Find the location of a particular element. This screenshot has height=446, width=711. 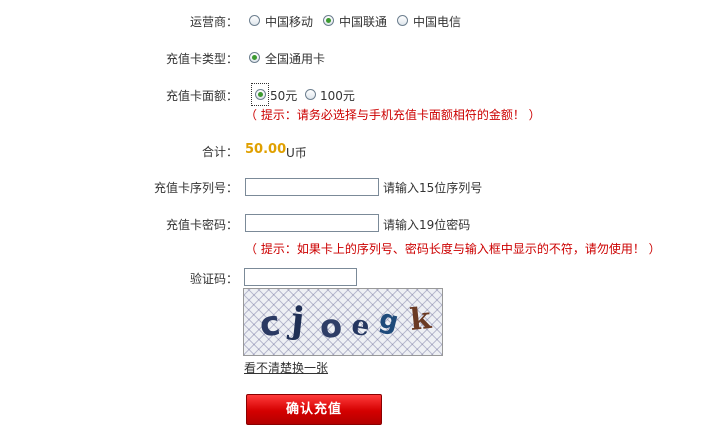

operator-option-telecom: 中国电信 is located at coordinates (437, 21).